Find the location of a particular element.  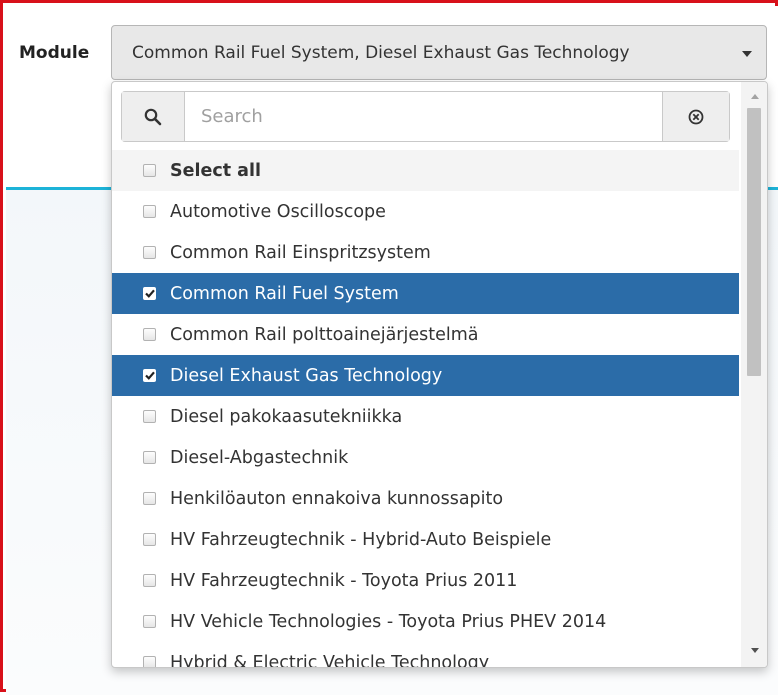

search-group is located at coordinates (425, 116).